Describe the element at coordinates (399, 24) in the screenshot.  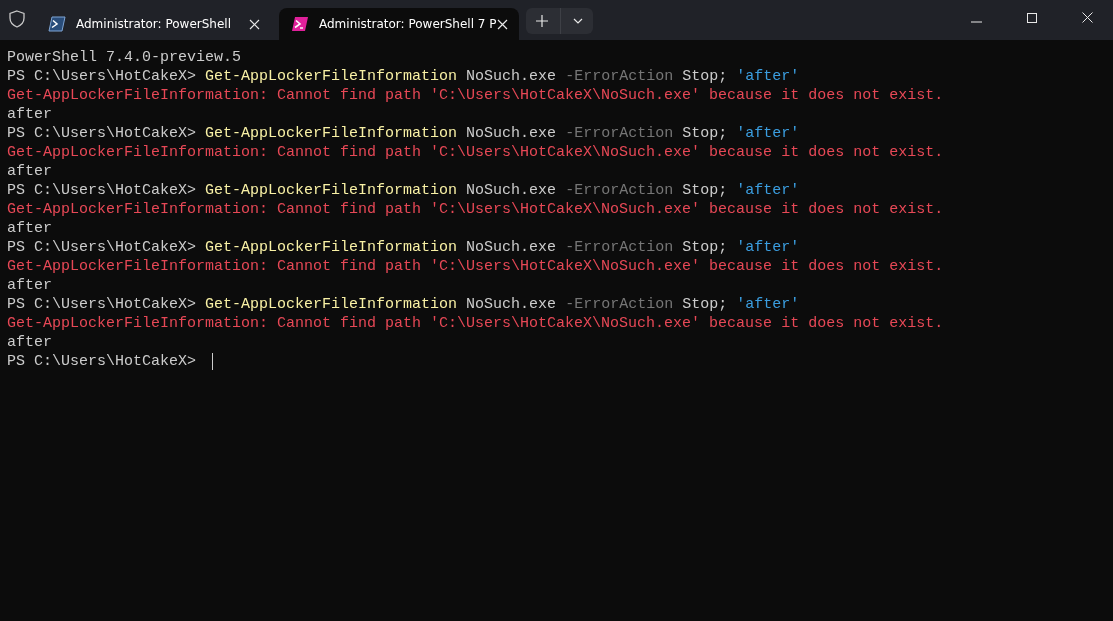
I see `terminal-tab: Administrator: PowerShell 7 P` at that location.